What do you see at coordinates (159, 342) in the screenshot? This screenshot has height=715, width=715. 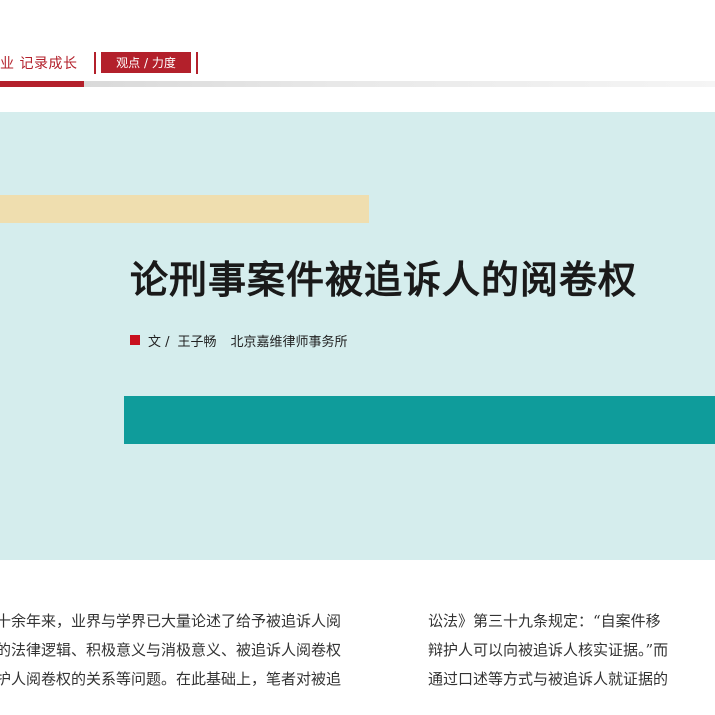 I see `byline-prefix: 文 /` at bounding box center [159, 342].